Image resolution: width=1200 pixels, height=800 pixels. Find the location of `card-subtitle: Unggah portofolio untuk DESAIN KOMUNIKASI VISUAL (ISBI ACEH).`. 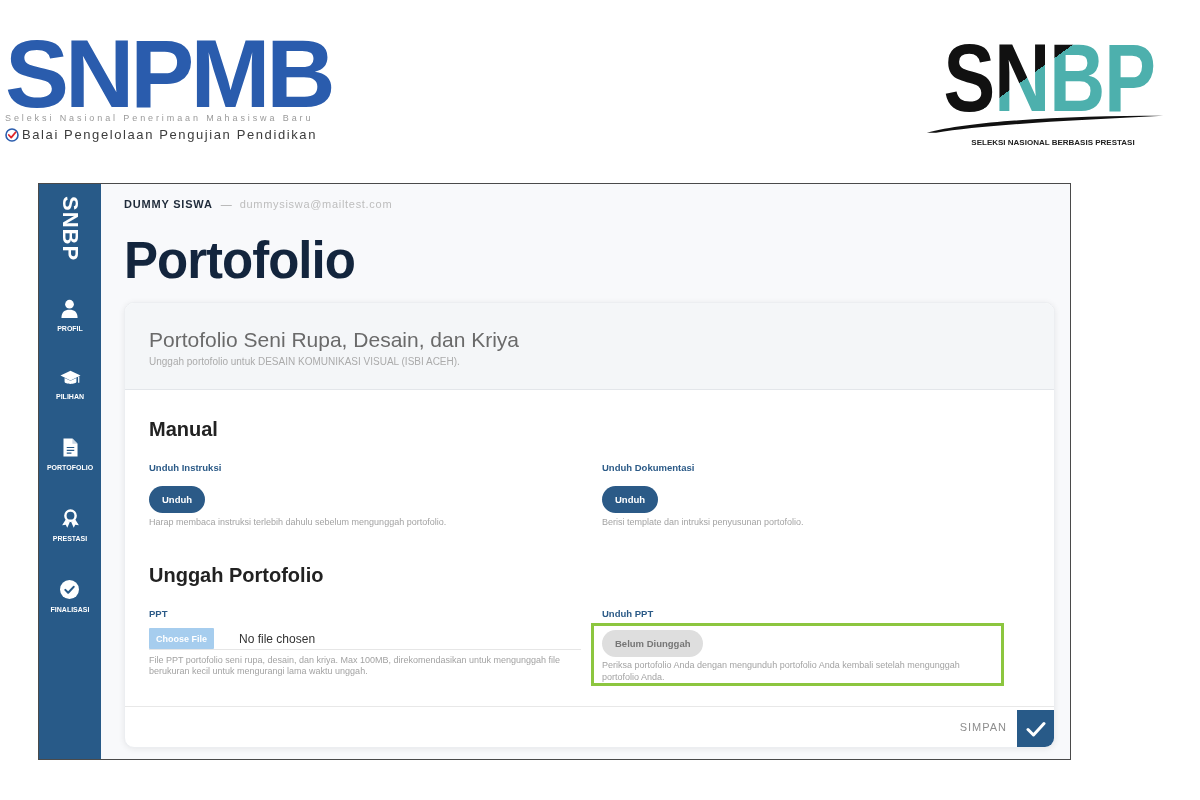

card-subtitle: Unggah portofolio untuk DESAIN KOMUNIKASI VISUAL (ISBI ACEH). is located at coordinates (304, 362).